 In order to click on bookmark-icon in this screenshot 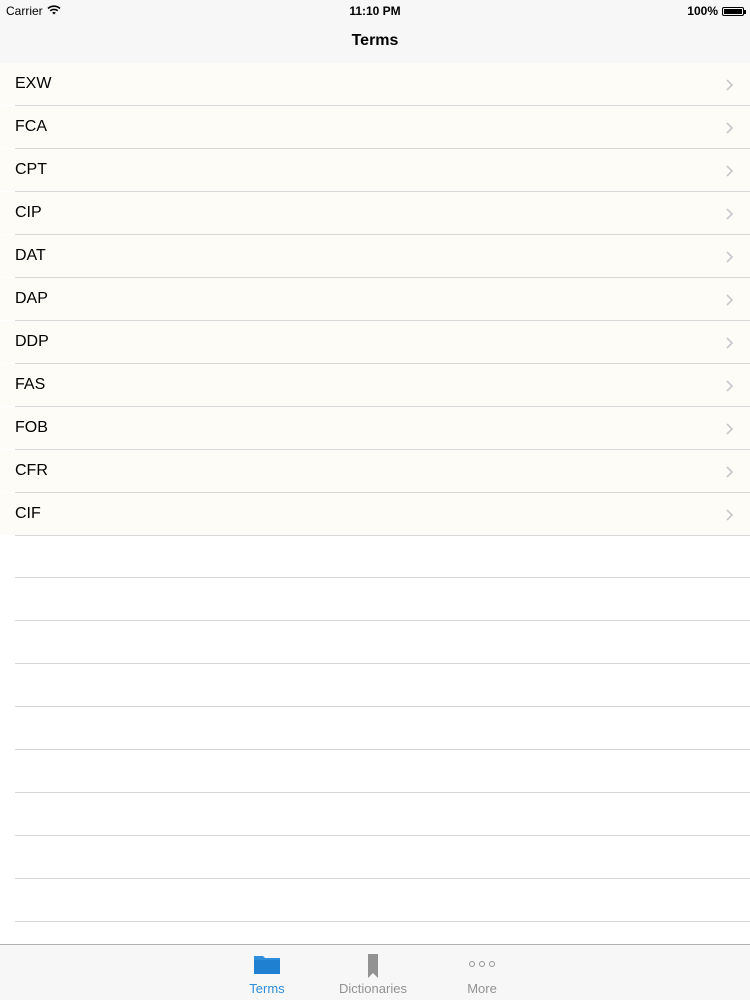, I will do `click(373, 968)`.